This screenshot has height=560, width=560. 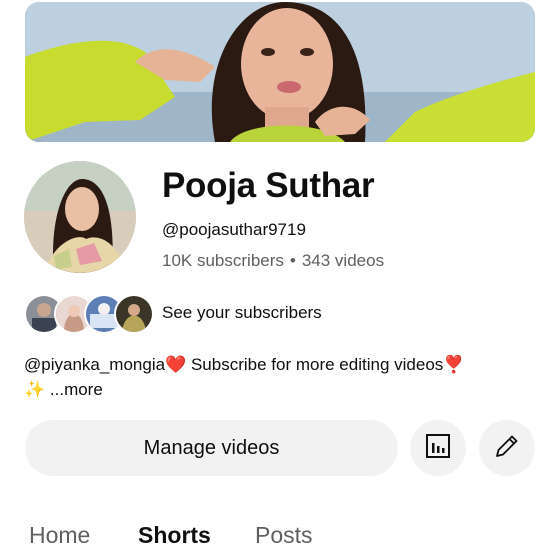 What do you see at coordinates (284, 535) in the screenshot?
I see `tab-posts: Posts` at bounding box center [284, 535].